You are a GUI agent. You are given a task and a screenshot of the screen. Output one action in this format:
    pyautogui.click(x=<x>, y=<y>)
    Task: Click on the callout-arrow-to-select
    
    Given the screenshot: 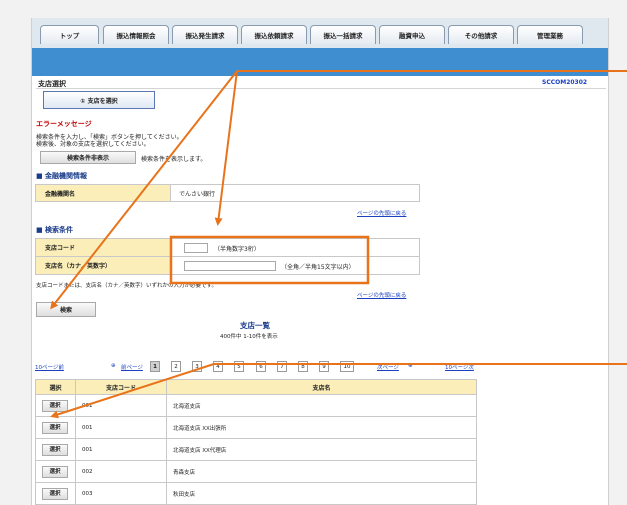 What is the action you would take?
    pyautogui.click(x=132, y=391)
    